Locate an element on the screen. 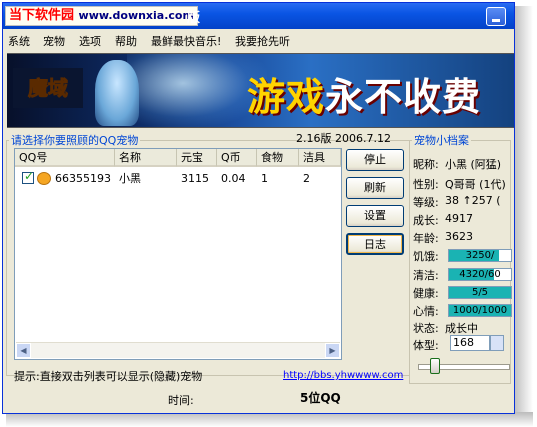 The width and height of the screenshot is (537, 427). hunger-bar-text: 3250/ is located at coordinates (480, 255).